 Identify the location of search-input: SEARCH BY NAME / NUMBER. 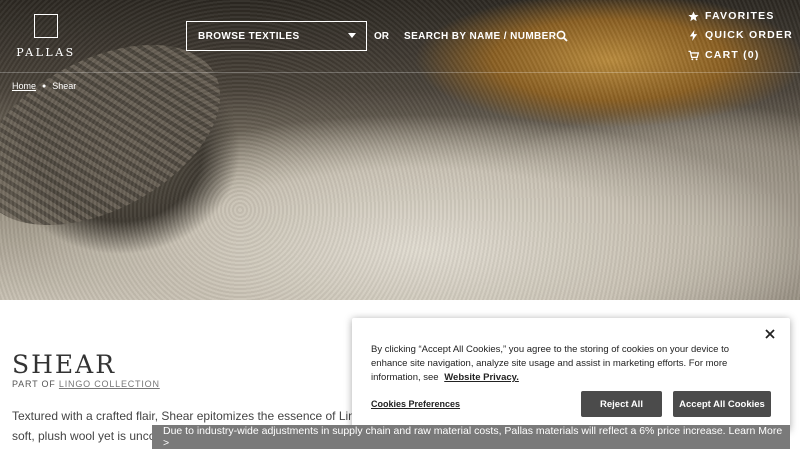
(480, 36).